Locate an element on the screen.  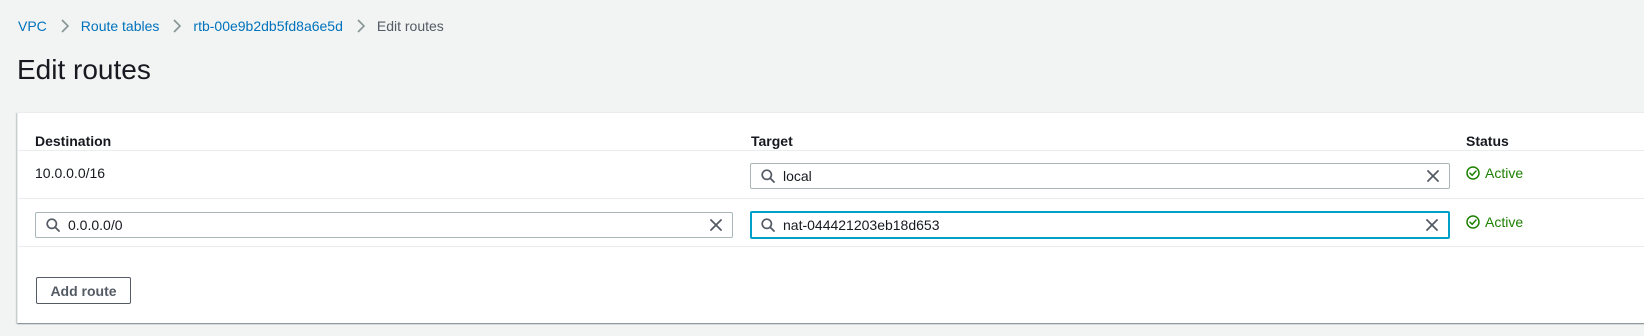
destination-value: 10.0.0.0/16 is located at coordinates (70, 173).